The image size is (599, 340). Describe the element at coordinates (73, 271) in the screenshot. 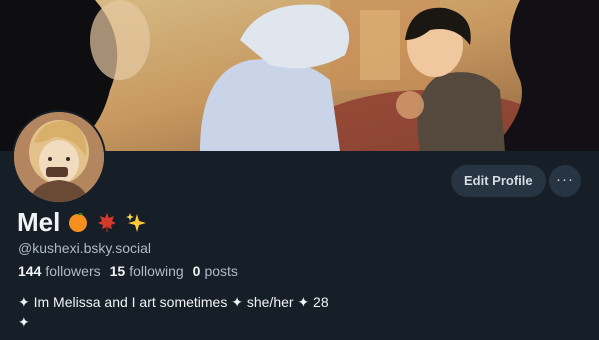

I see `followers-label: followers` at that location.